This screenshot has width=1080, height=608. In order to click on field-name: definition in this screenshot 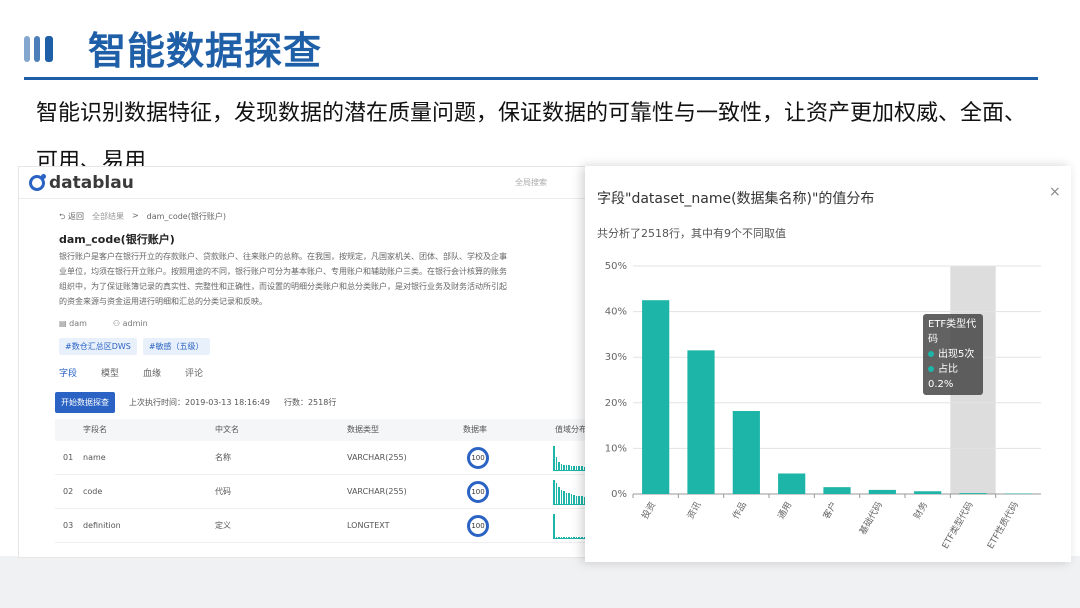, I will do `click(102, 525)`.